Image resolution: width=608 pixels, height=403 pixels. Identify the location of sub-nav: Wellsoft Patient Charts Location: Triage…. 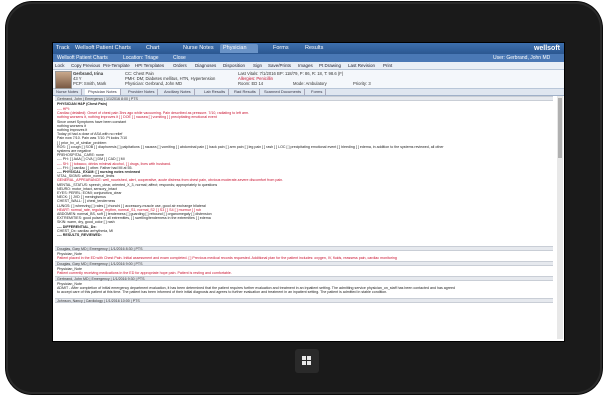
(308, 58).